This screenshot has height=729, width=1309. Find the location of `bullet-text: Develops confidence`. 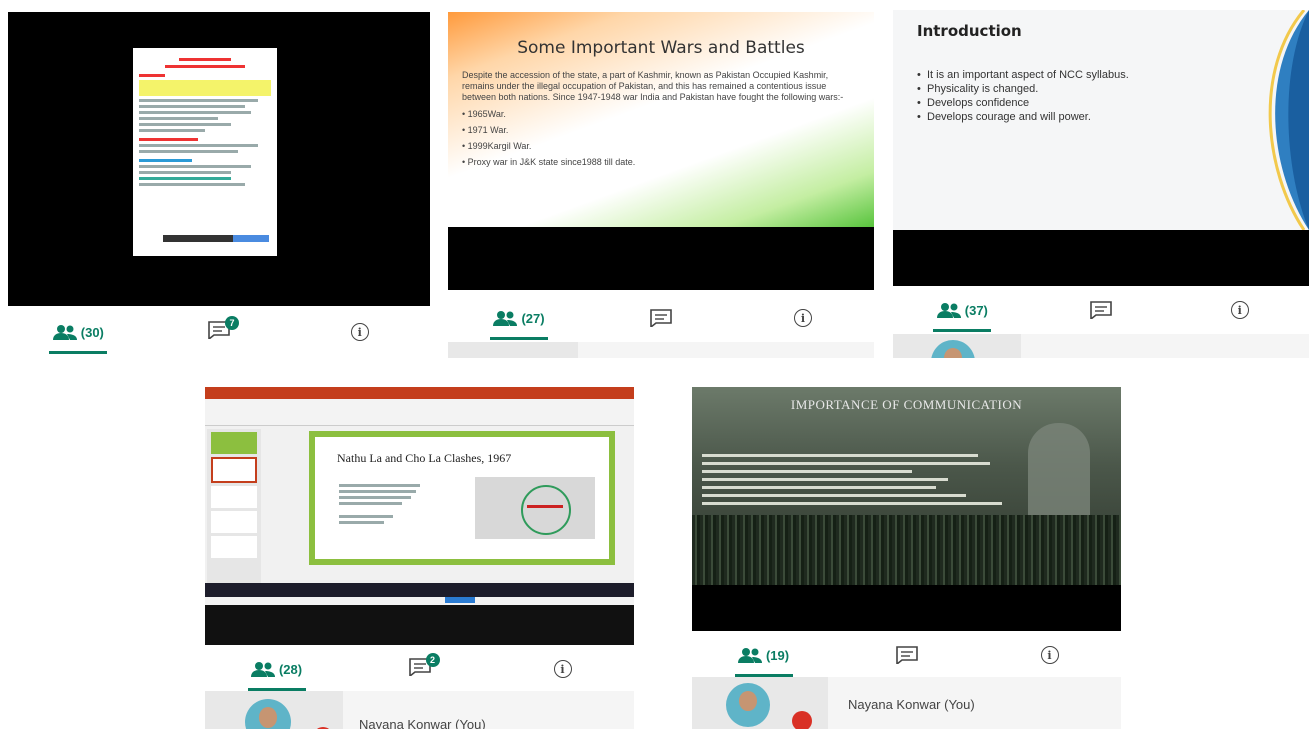

bullet-text: Develops confidence is located at coordinates (978, 103).